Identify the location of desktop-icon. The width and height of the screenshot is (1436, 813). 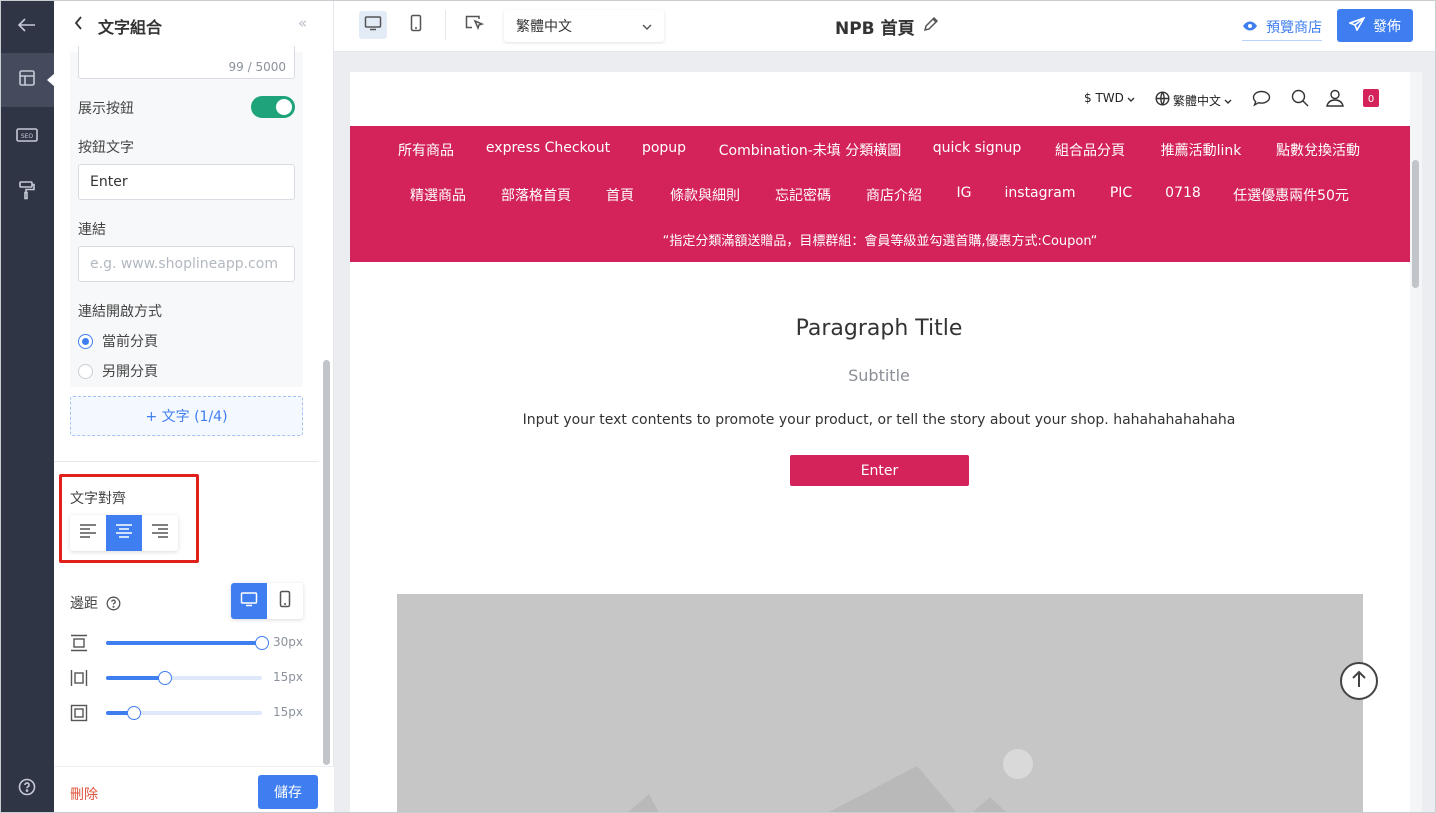
(373, 25).